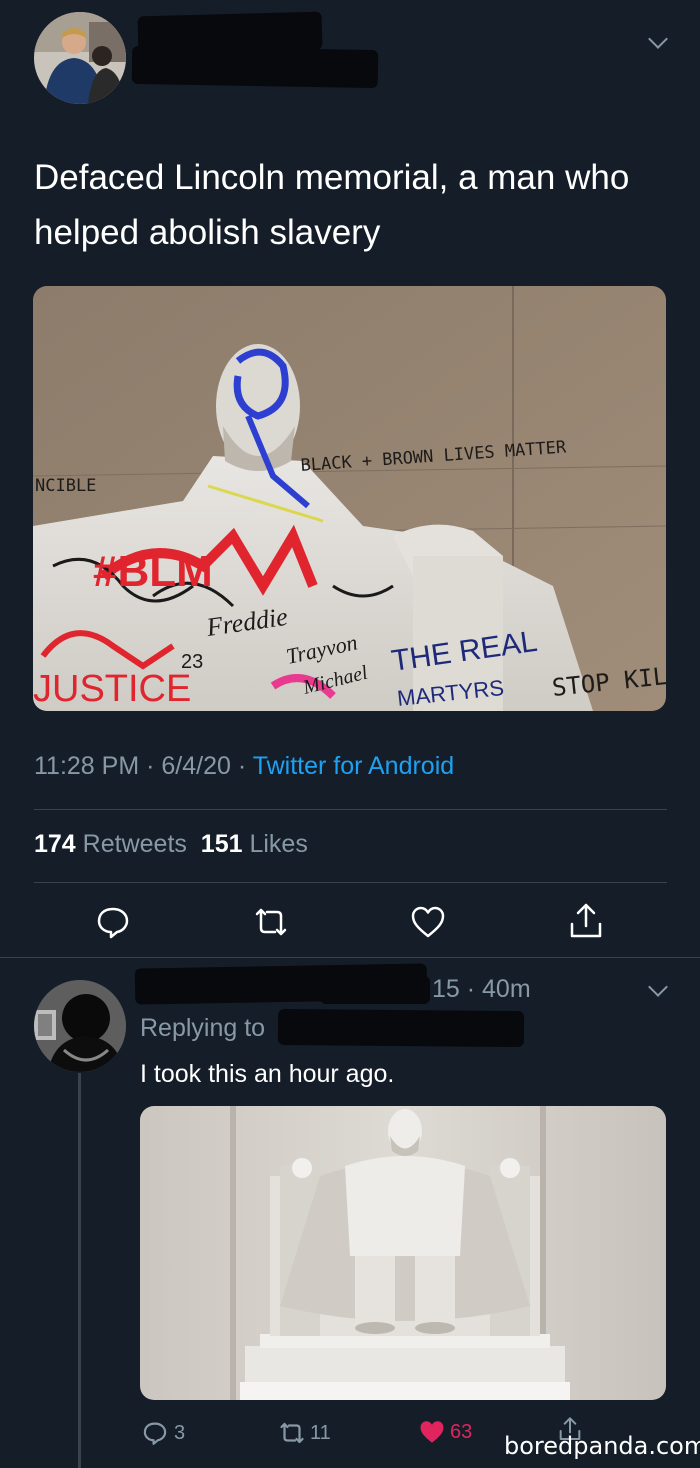 The width and height of the screenshot is (700, 1468). I want to click on watermark: boredpanda.com, so click(602, 1446).